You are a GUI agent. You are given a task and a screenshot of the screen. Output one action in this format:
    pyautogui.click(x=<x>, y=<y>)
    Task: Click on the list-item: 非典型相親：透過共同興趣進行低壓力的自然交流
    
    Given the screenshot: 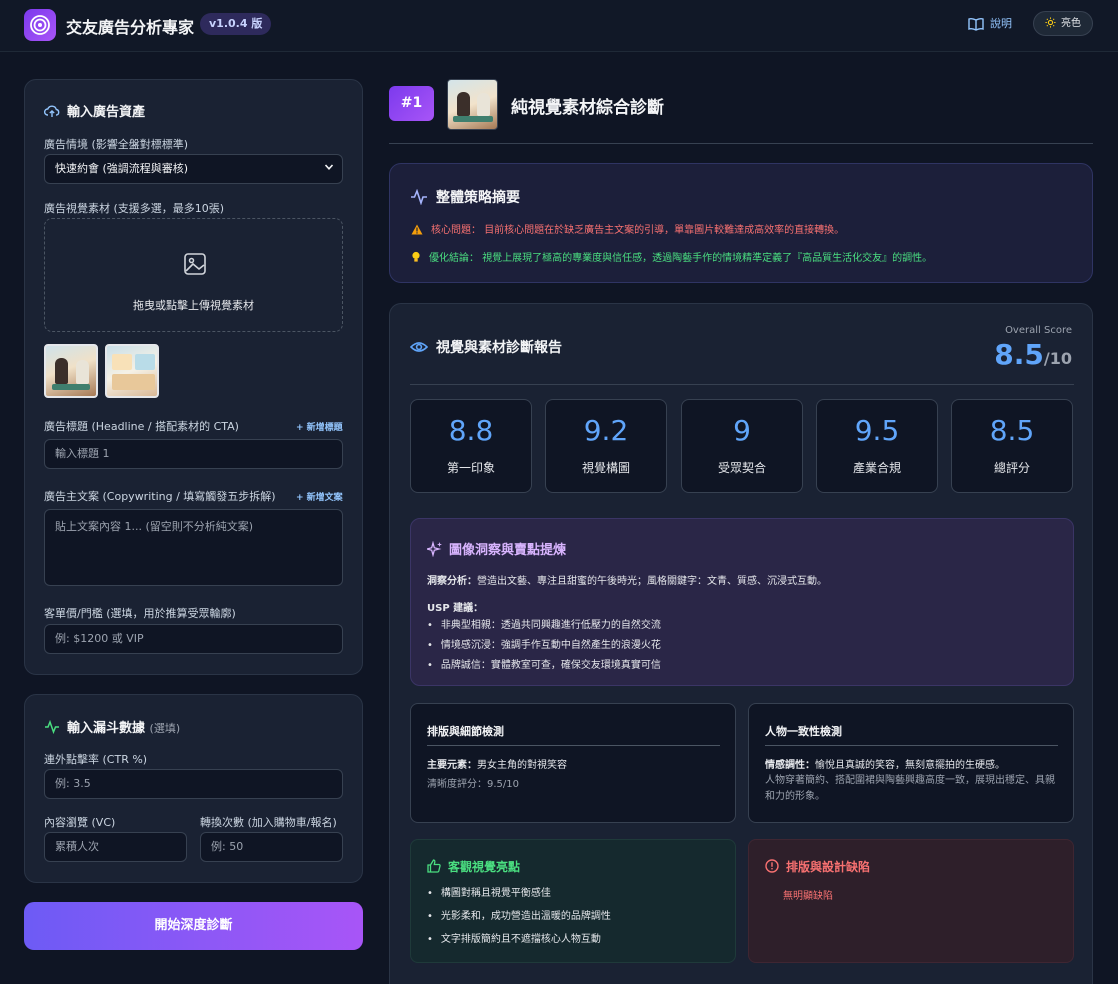 What is the action you would take?
    pyautogui.click(x=544, y=626)
    